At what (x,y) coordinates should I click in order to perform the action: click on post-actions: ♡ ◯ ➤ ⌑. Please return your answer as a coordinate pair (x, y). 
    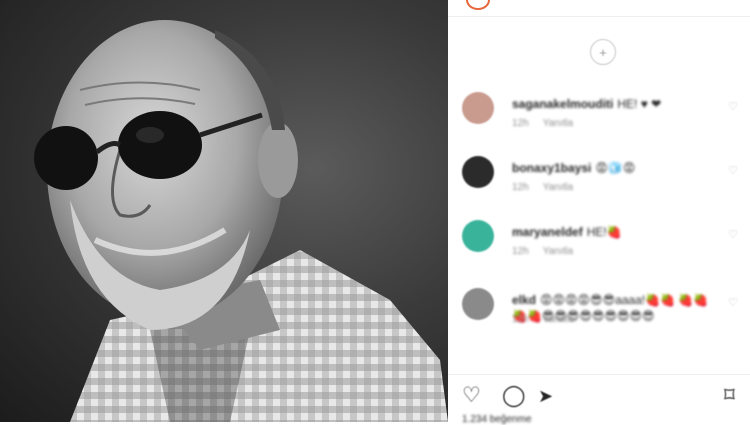
    Looking at the image, I should click on (603, 396).